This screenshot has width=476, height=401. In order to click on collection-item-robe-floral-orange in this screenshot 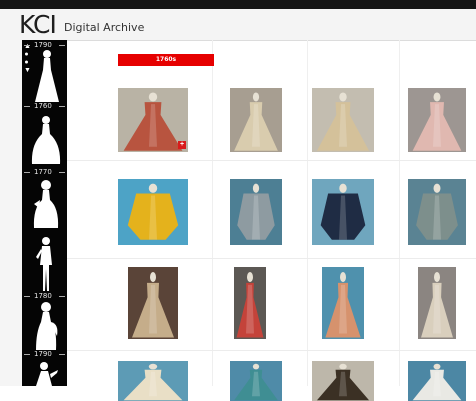, I will do `click(343, 303)`.